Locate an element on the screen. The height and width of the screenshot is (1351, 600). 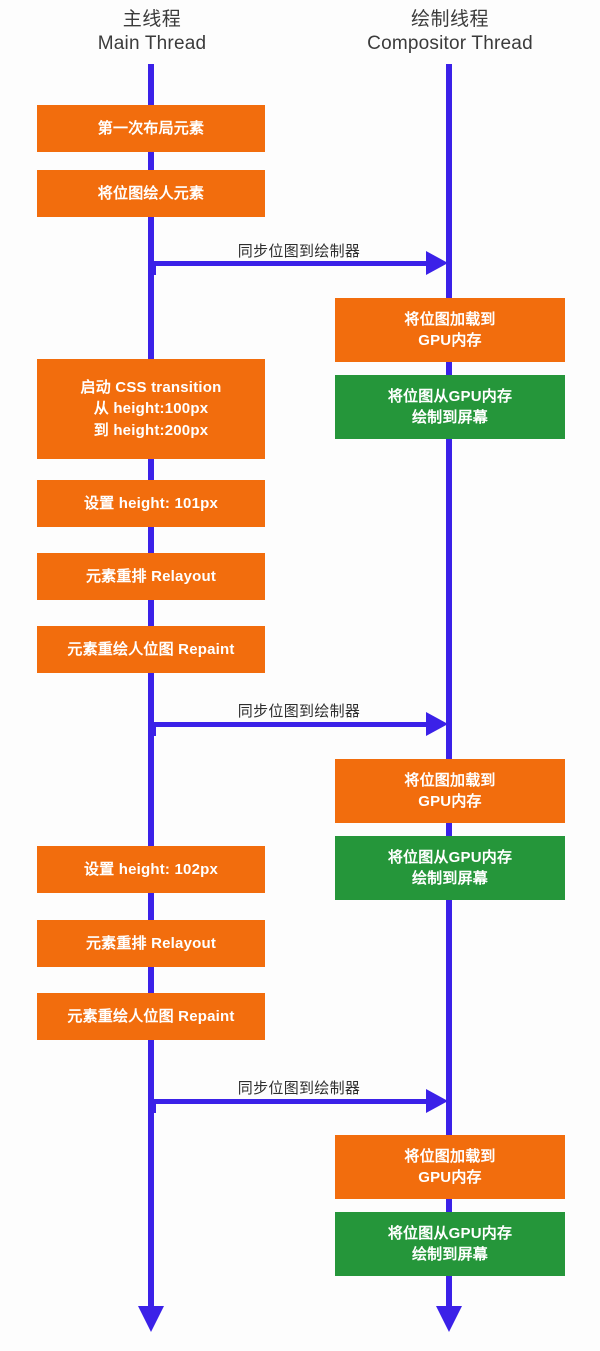
thread-header-compositor: 绘制线程 Compositor Thread is located at coordinates (450, 32).